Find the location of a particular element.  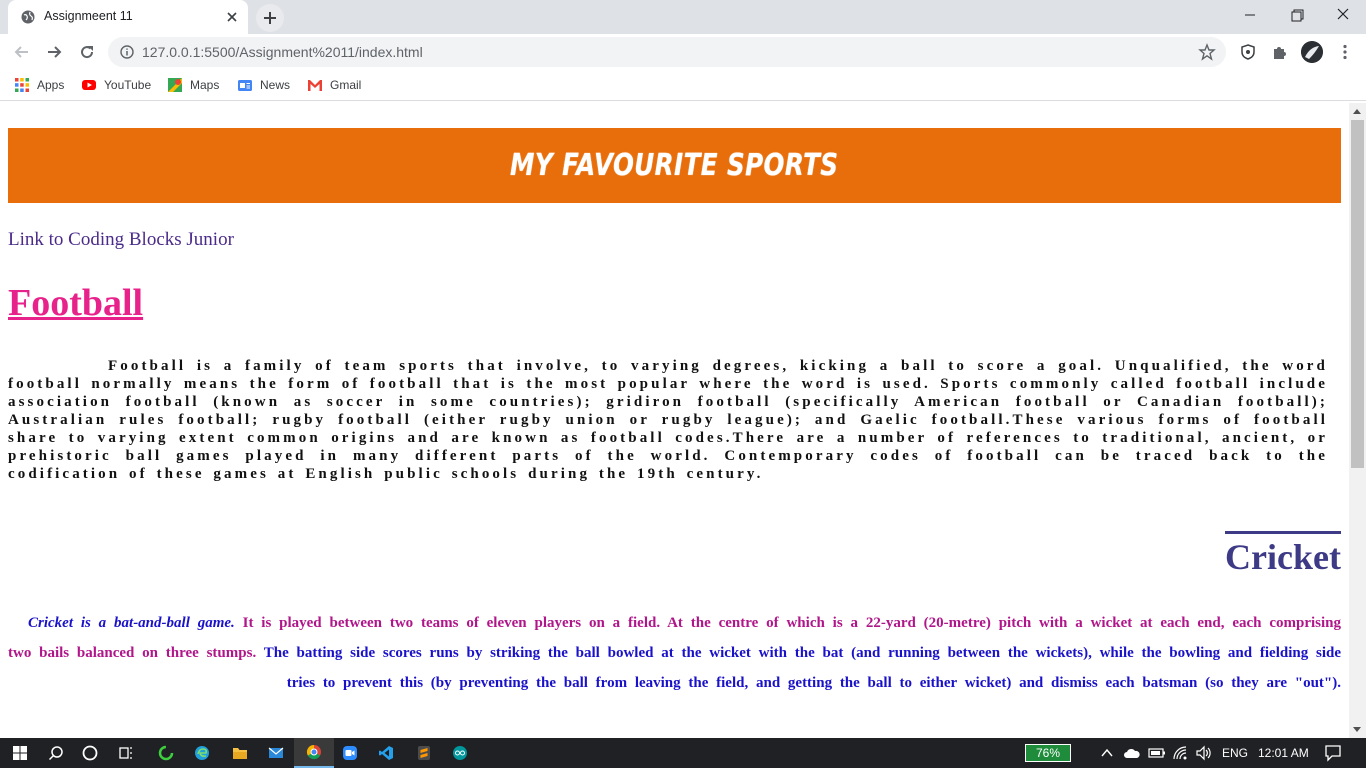

language-indicator: ENG is located at coordinates (1235, 753).